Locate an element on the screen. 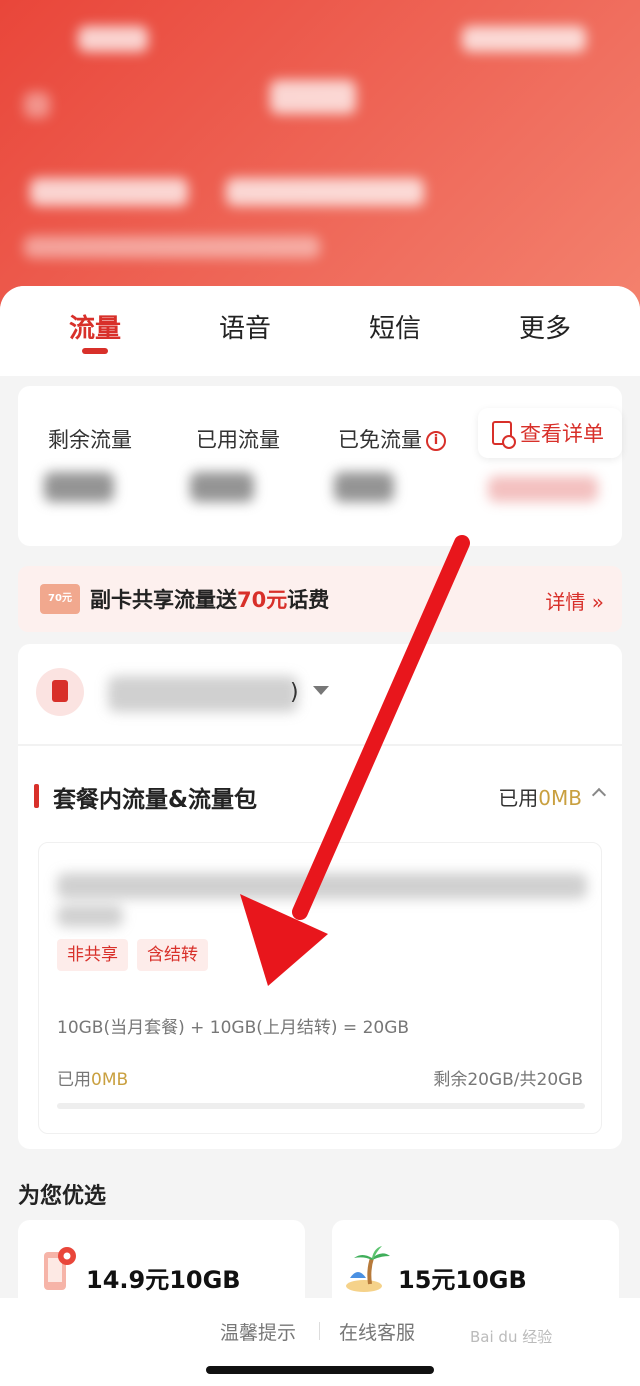 The width and height of the screenshot is (640, 1386). recommend-title: 为您优选 is located at coordinates (62, 1196).